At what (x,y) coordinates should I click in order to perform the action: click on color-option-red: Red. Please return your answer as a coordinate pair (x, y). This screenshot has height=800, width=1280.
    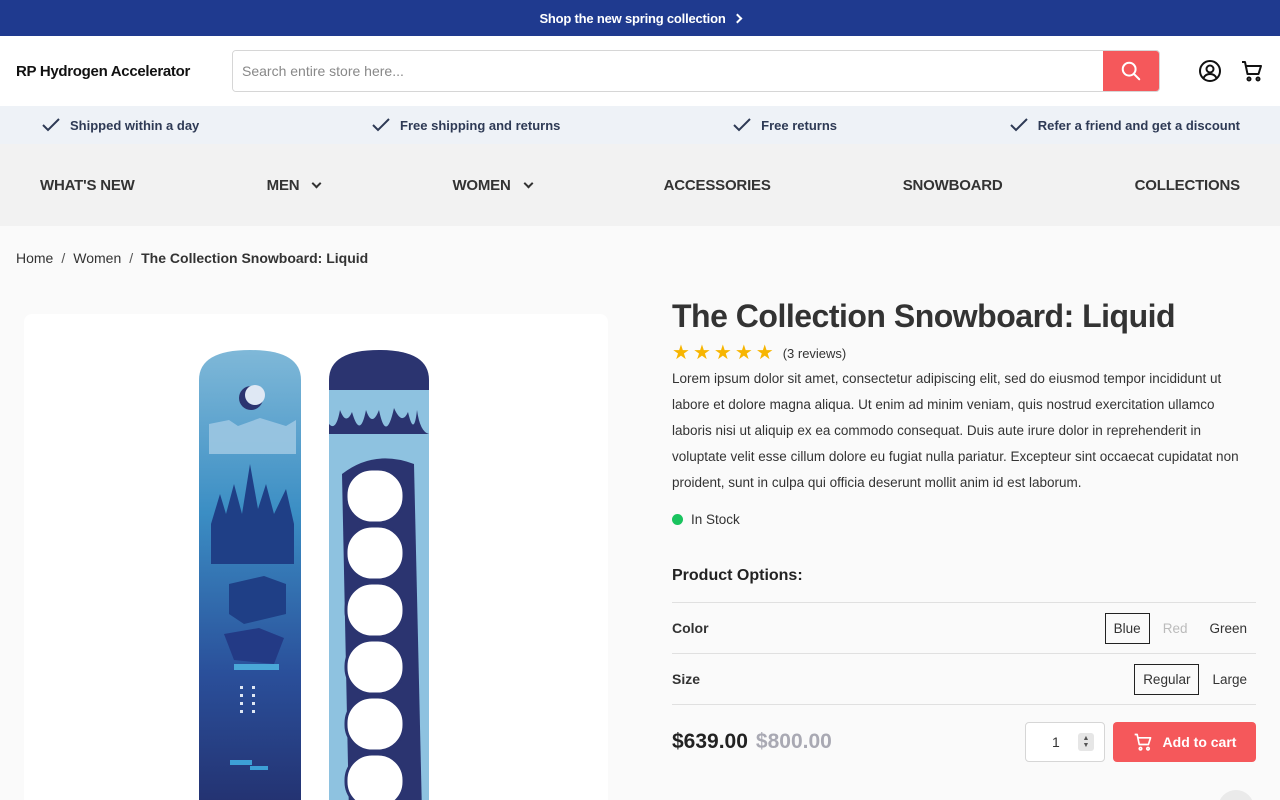
    Looking at the image, I should click on (1175, 628).